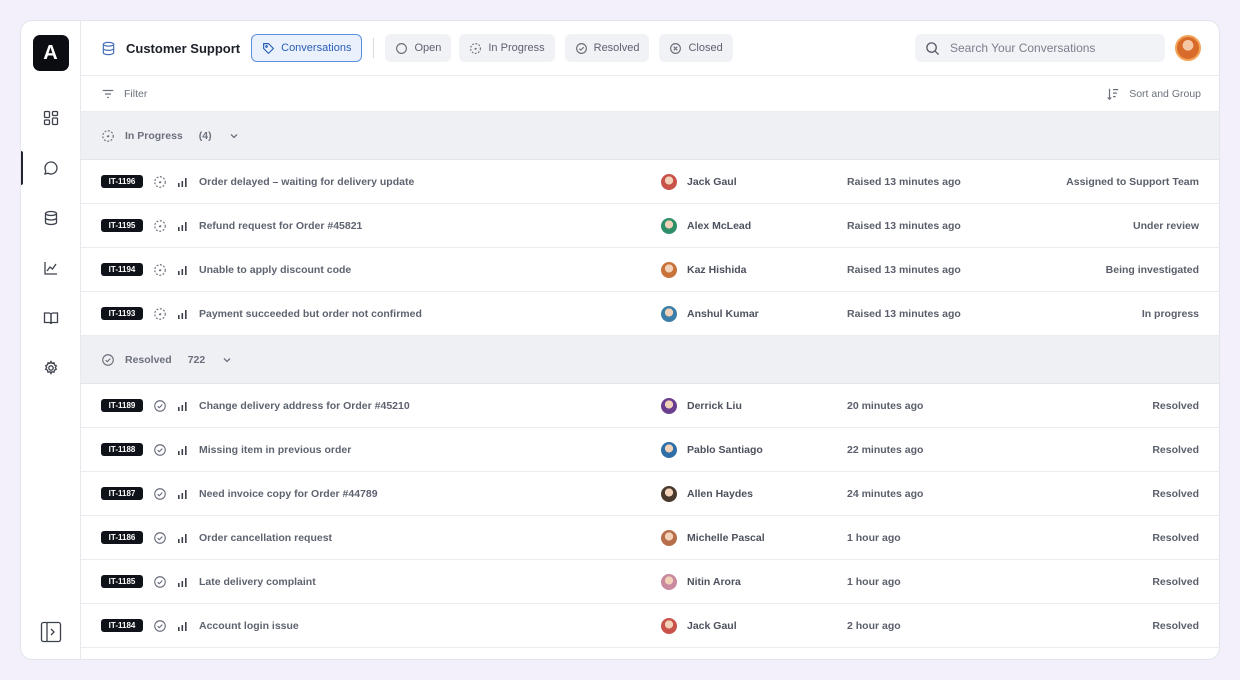  What do you see at coordinates (430, 582) in the screenshot?
I see `ticket-title: Late delivery complaint` at bounding box center [430, 582].